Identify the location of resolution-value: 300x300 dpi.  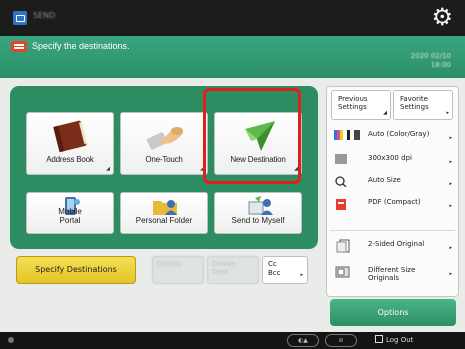
(390, 158).